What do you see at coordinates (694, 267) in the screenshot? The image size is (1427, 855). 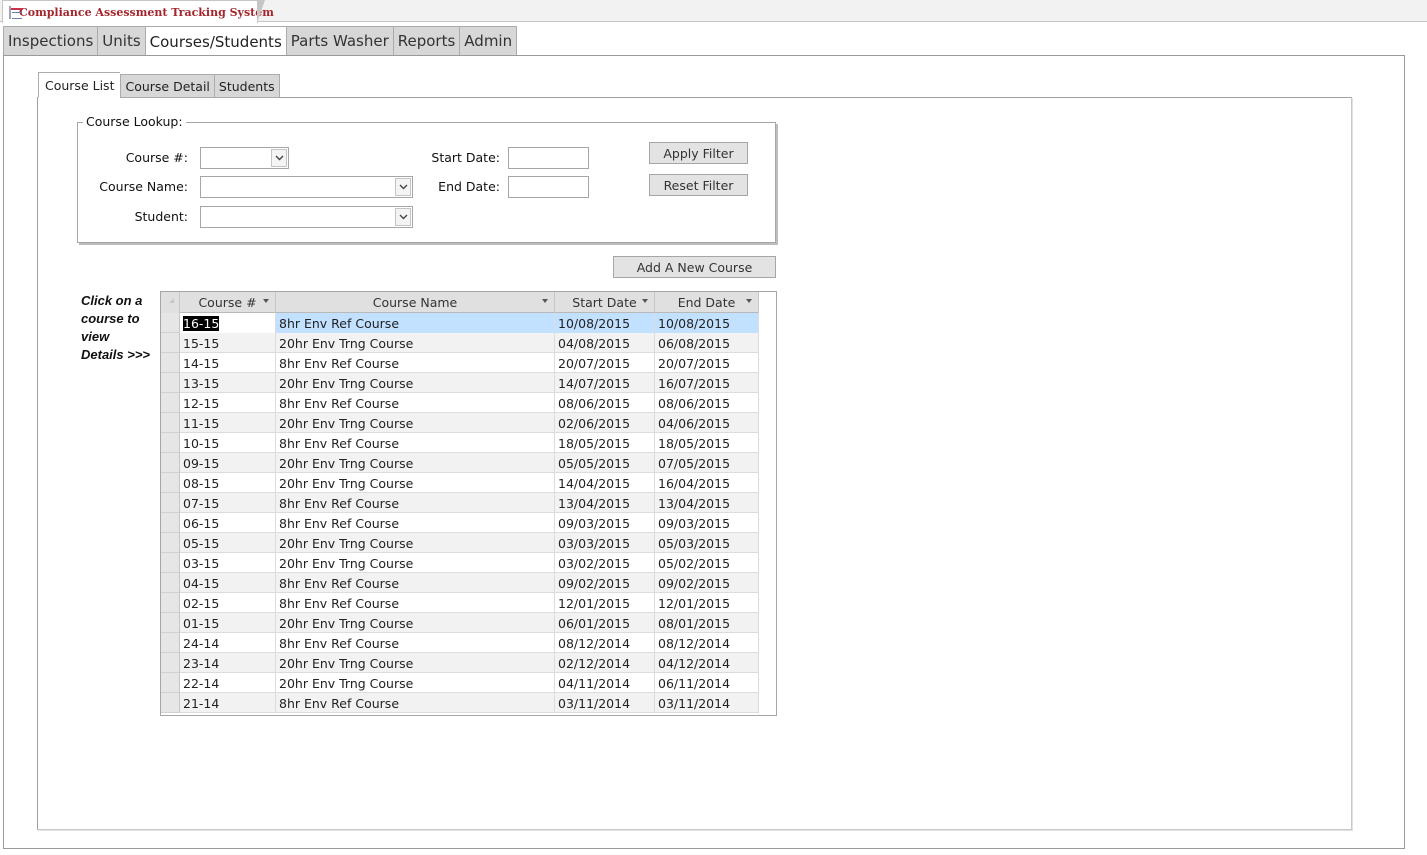 I see `add-new-course-button: Add A New Course` at bounding box center [694, 267].